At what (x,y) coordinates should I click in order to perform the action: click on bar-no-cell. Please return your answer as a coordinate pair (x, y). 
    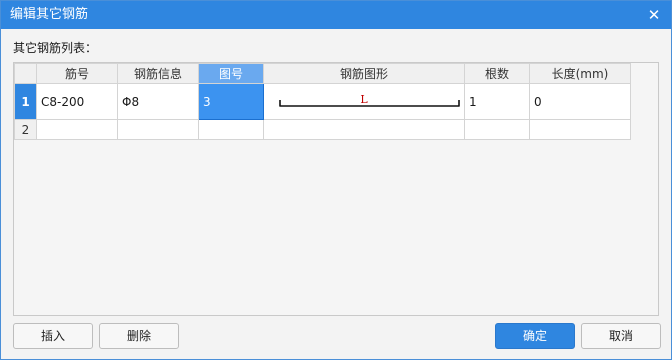
    Looking at the image, I should click on (77, 129).